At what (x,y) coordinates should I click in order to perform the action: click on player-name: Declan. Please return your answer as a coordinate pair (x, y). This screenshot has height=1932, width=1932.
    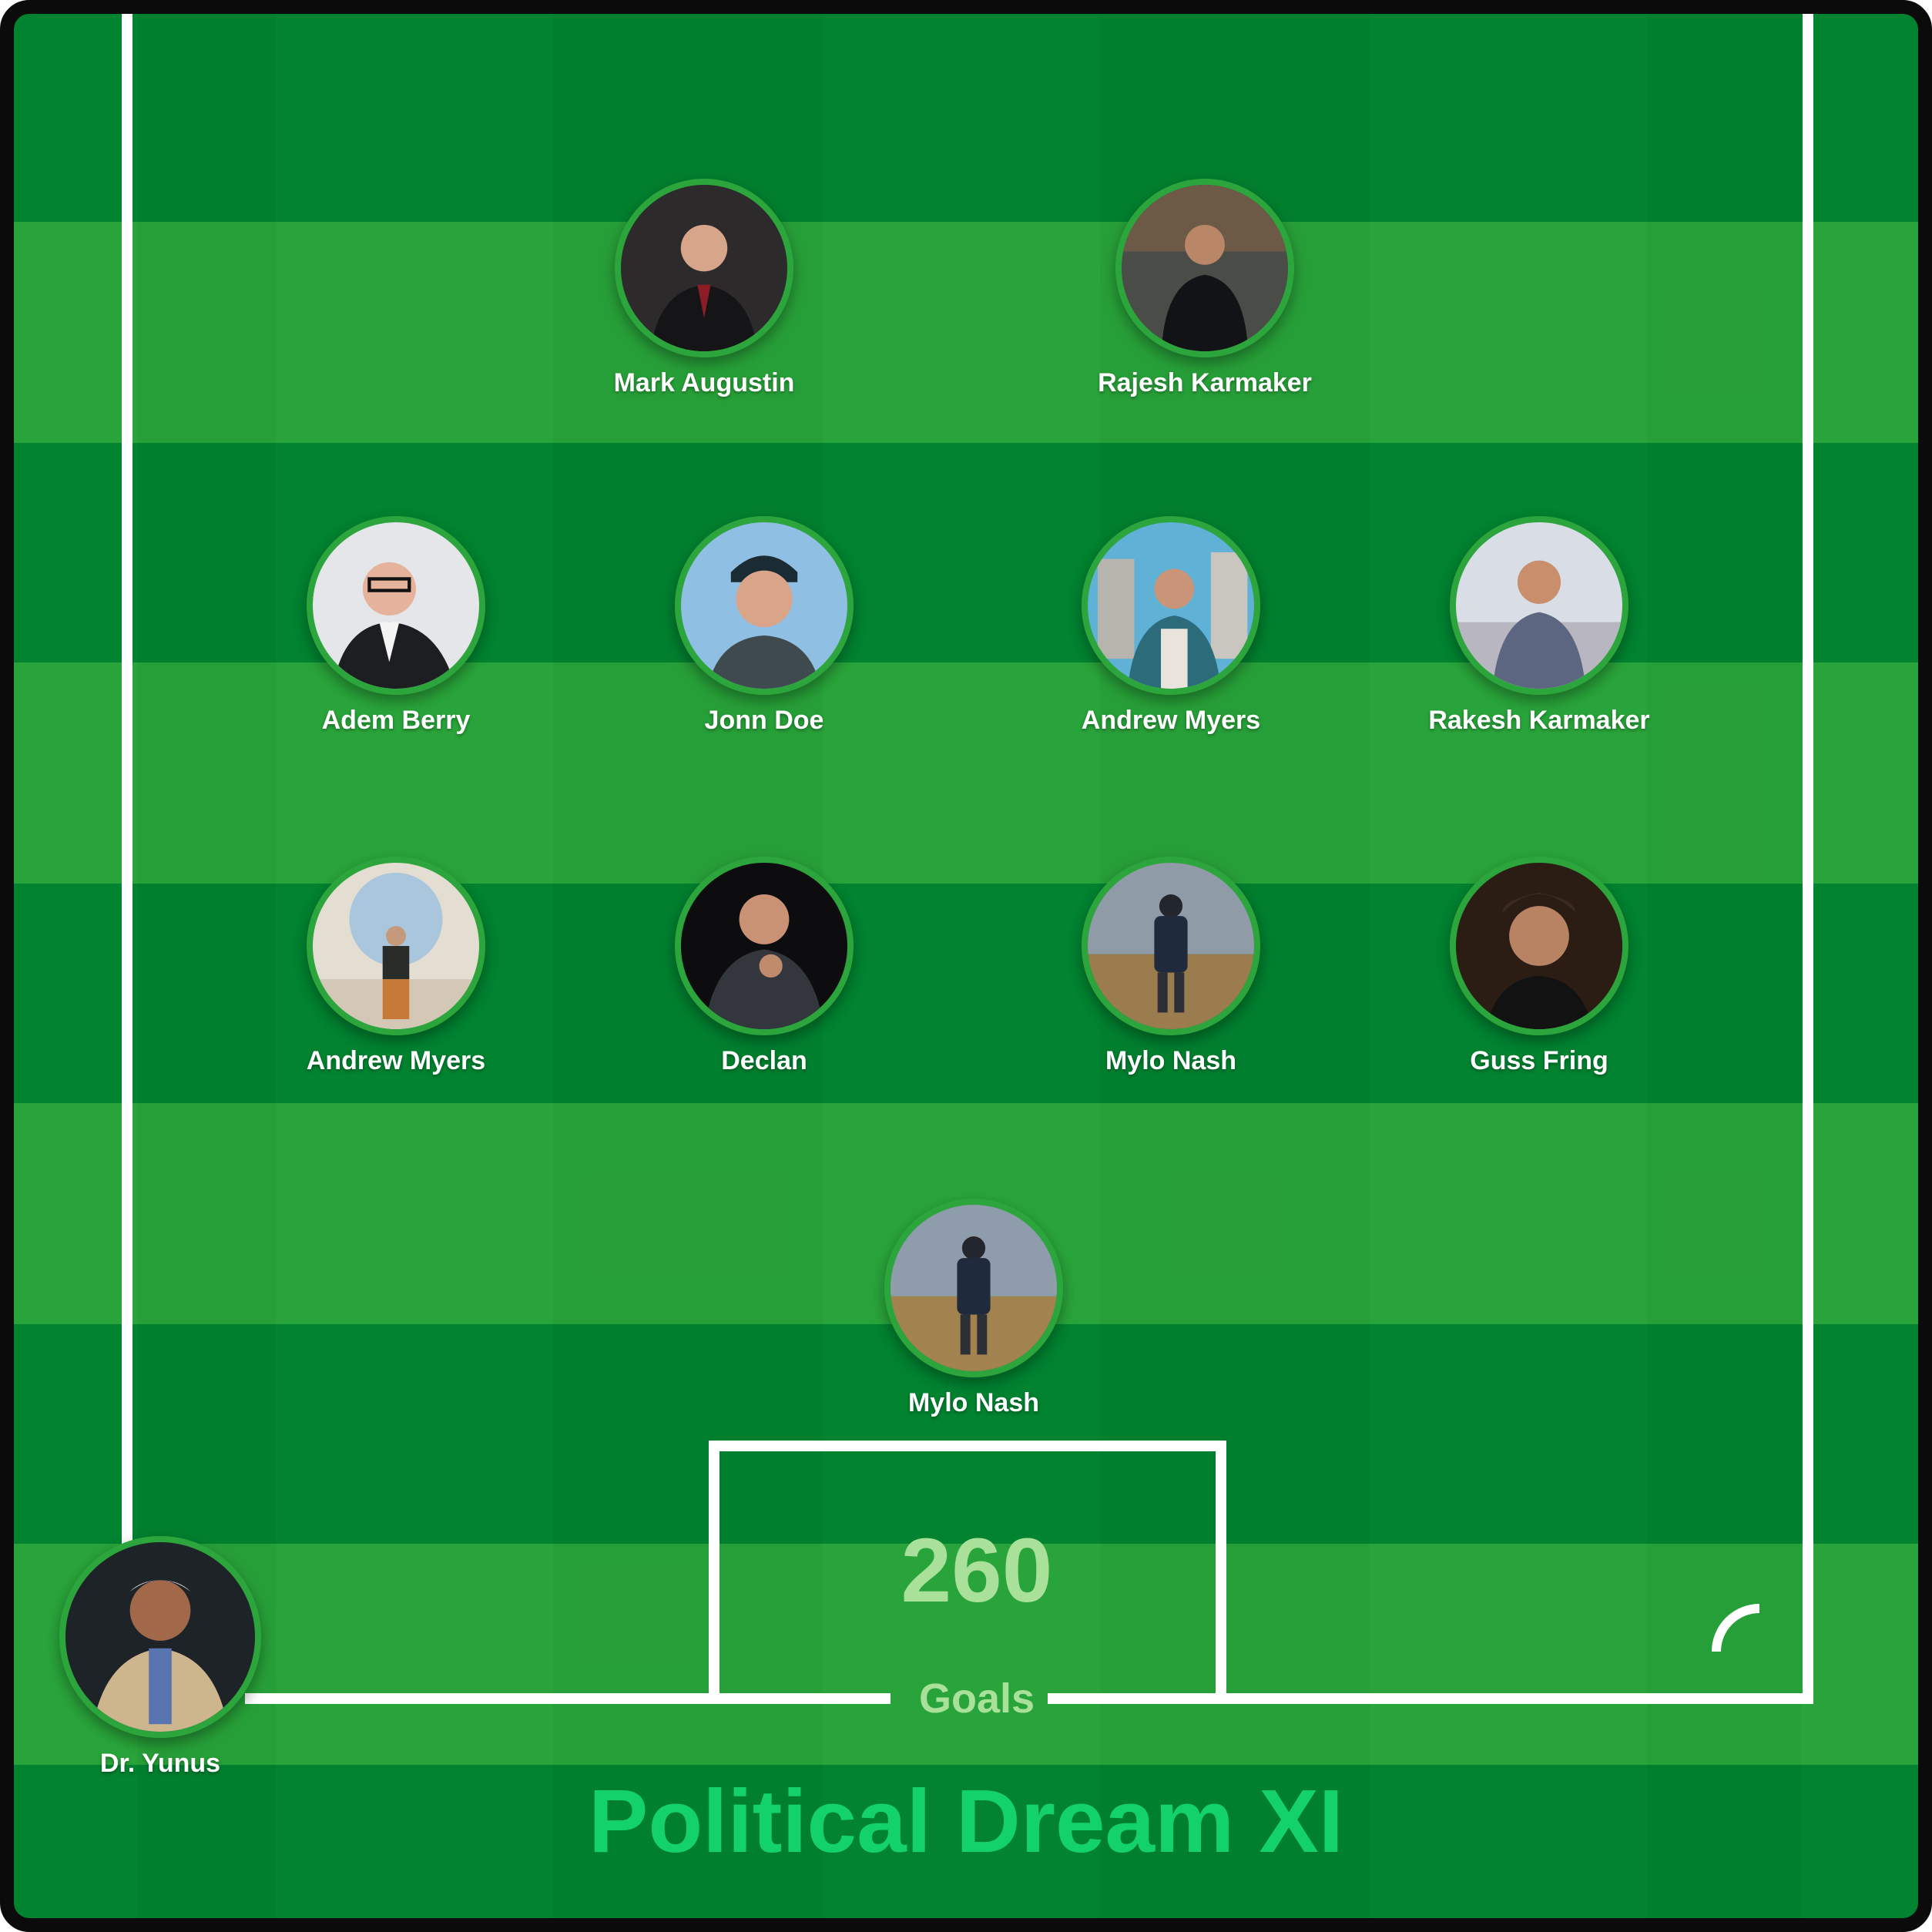
    Looking at the image, I should click on (764, 1060).